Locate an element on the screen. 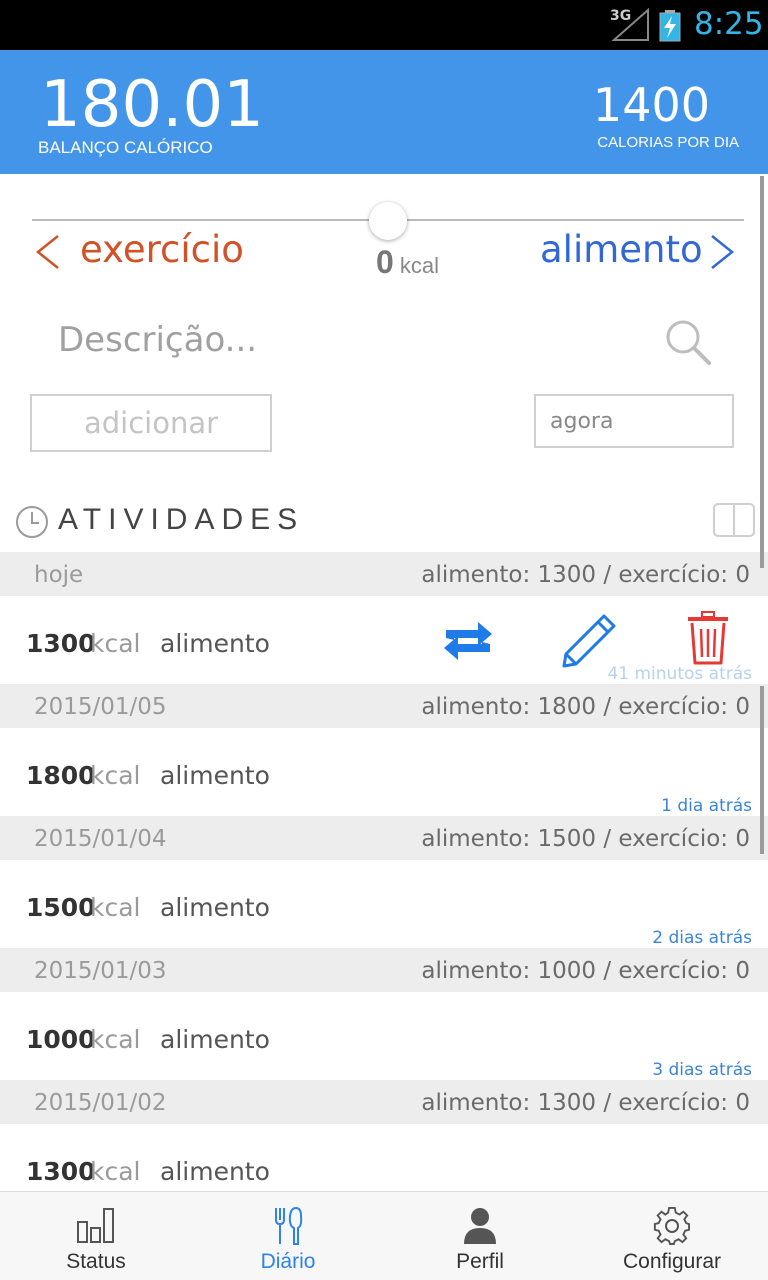 This screenshot has width=768, height=1280. battery-charging-icon is located at coordinates (670, 26).